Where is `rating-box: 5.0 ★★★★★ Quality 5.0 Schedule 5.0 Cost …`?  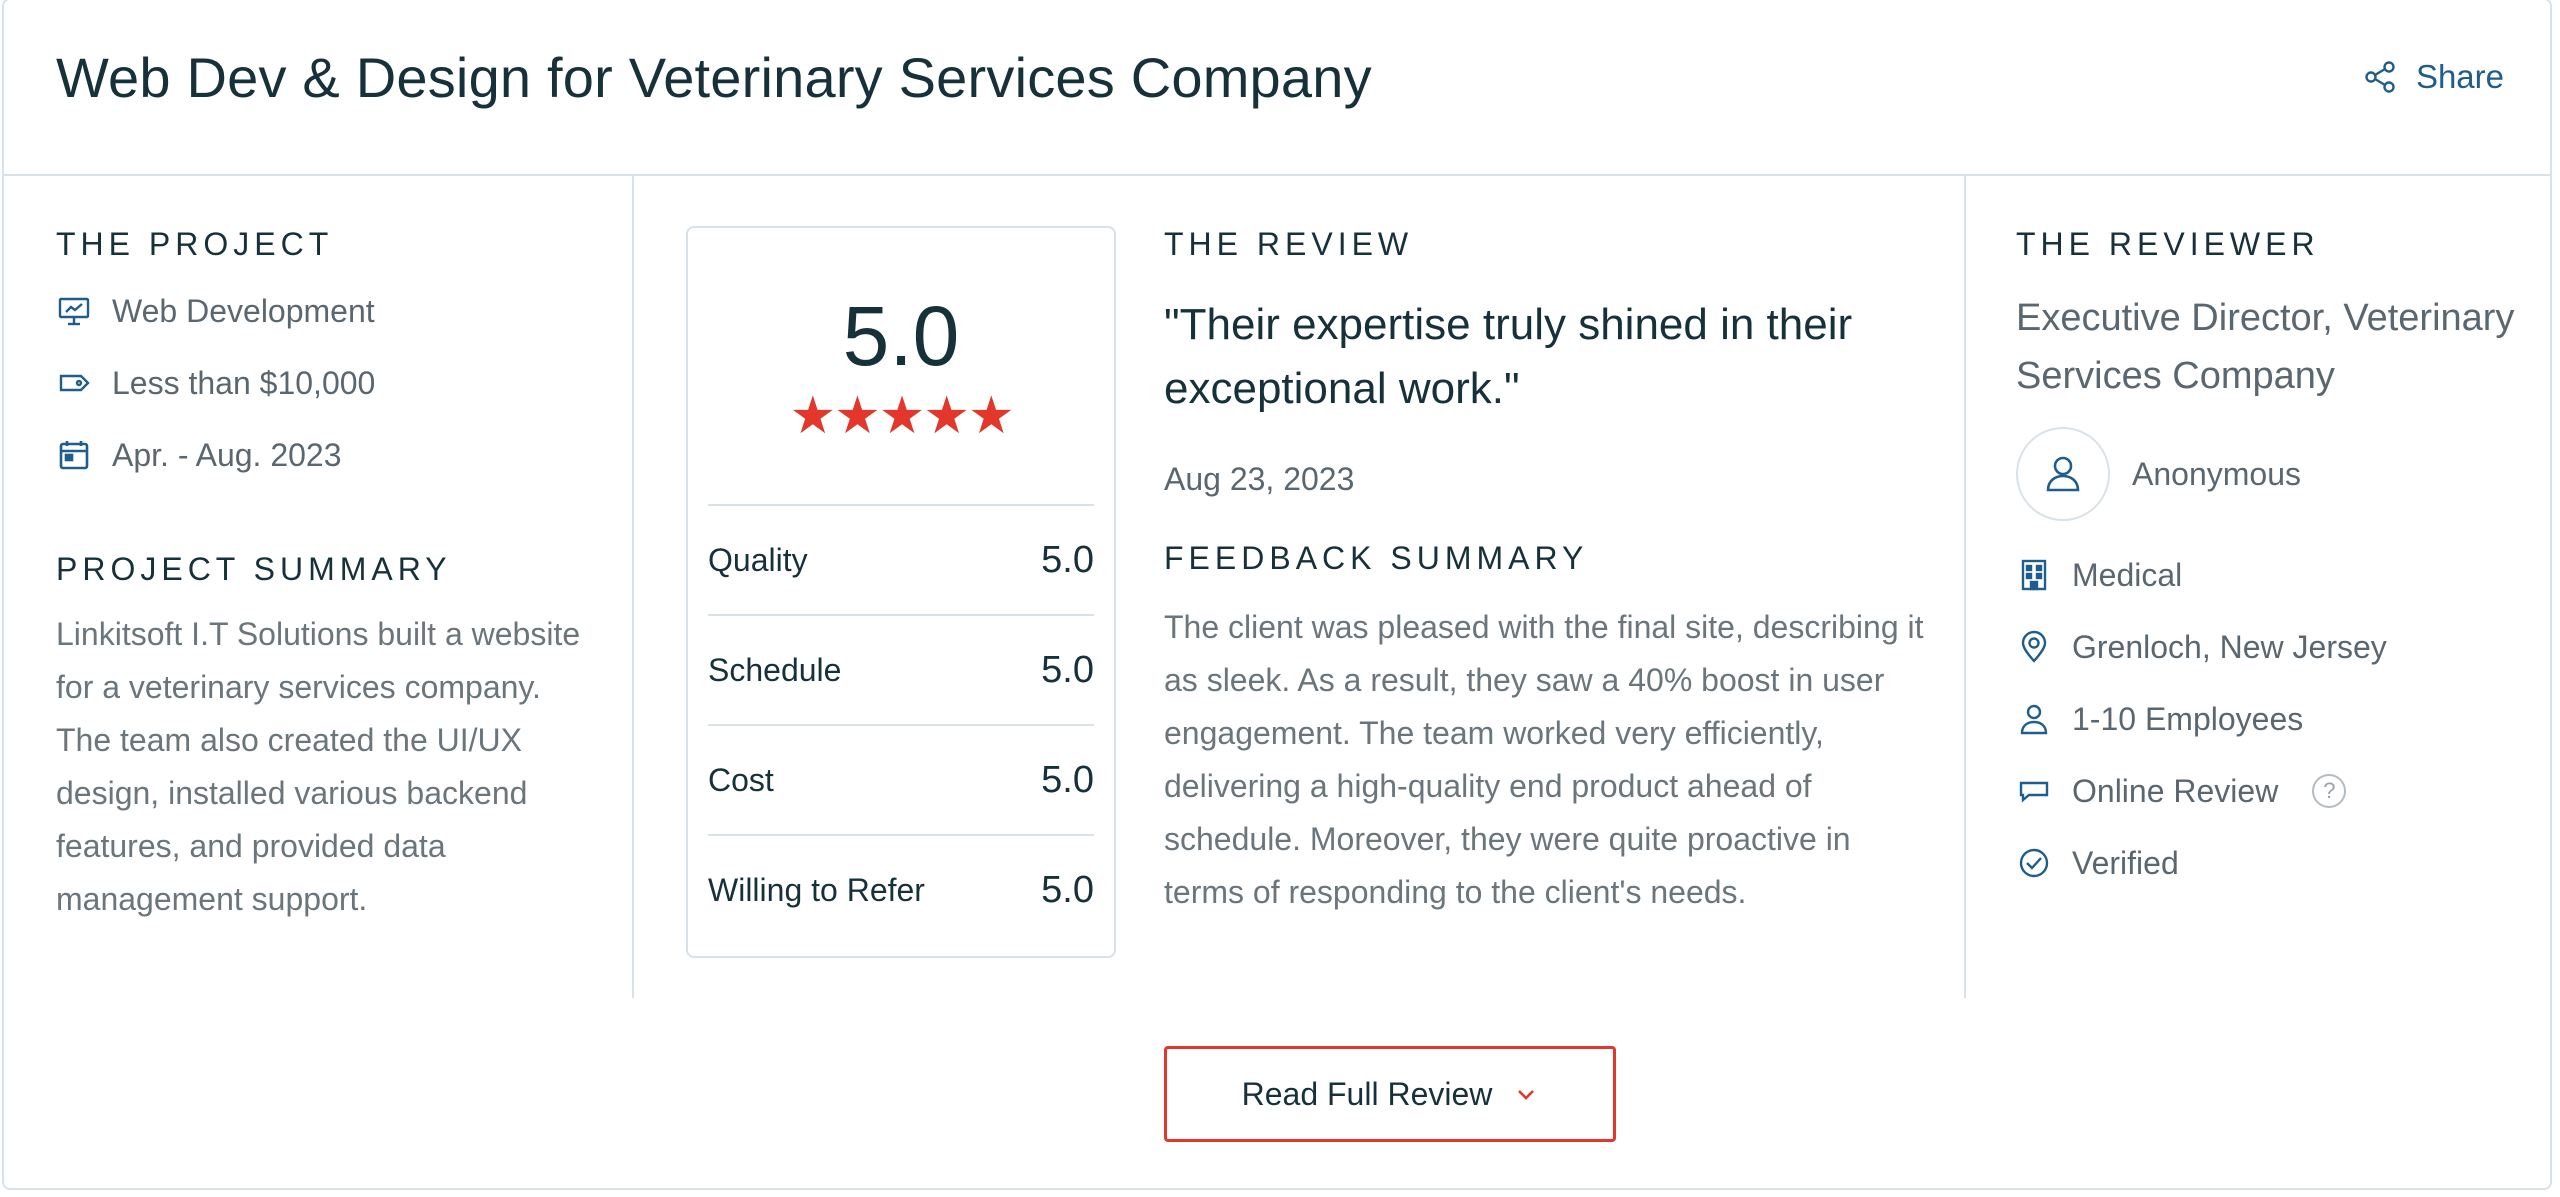
rating-box: 5.0 ★★★★★ Quality 5.0 Schedule 5.0 Cost … is located at coordinates (901, 592).